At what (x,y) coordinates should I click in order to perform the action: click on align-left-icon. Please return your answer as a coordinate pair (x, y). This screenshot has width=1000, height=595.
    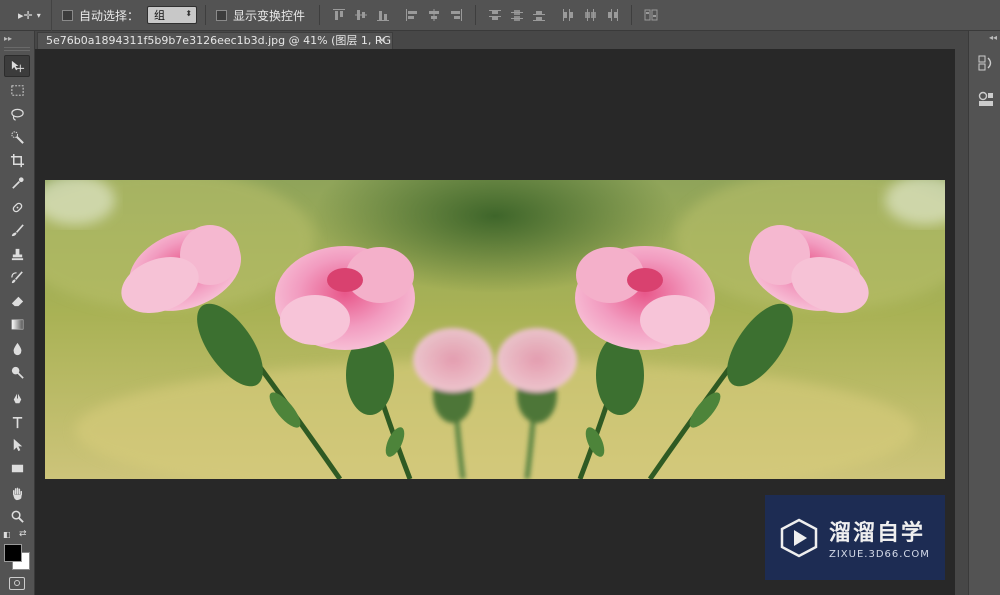
    Looking at the image, I should click on (412, 15).